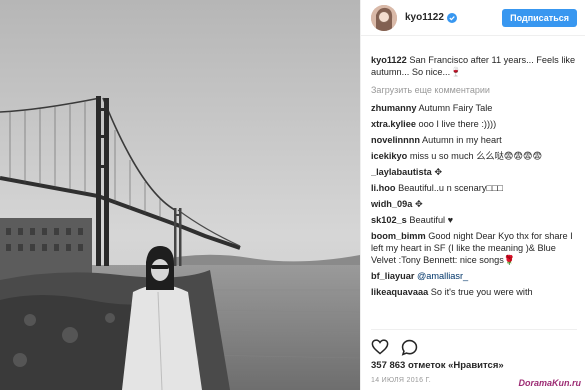 The width and height of the screenshot is (585, 390). I want to click on post-date: 14 ИЮЛЯ 2016 Г., so click(401, 380).